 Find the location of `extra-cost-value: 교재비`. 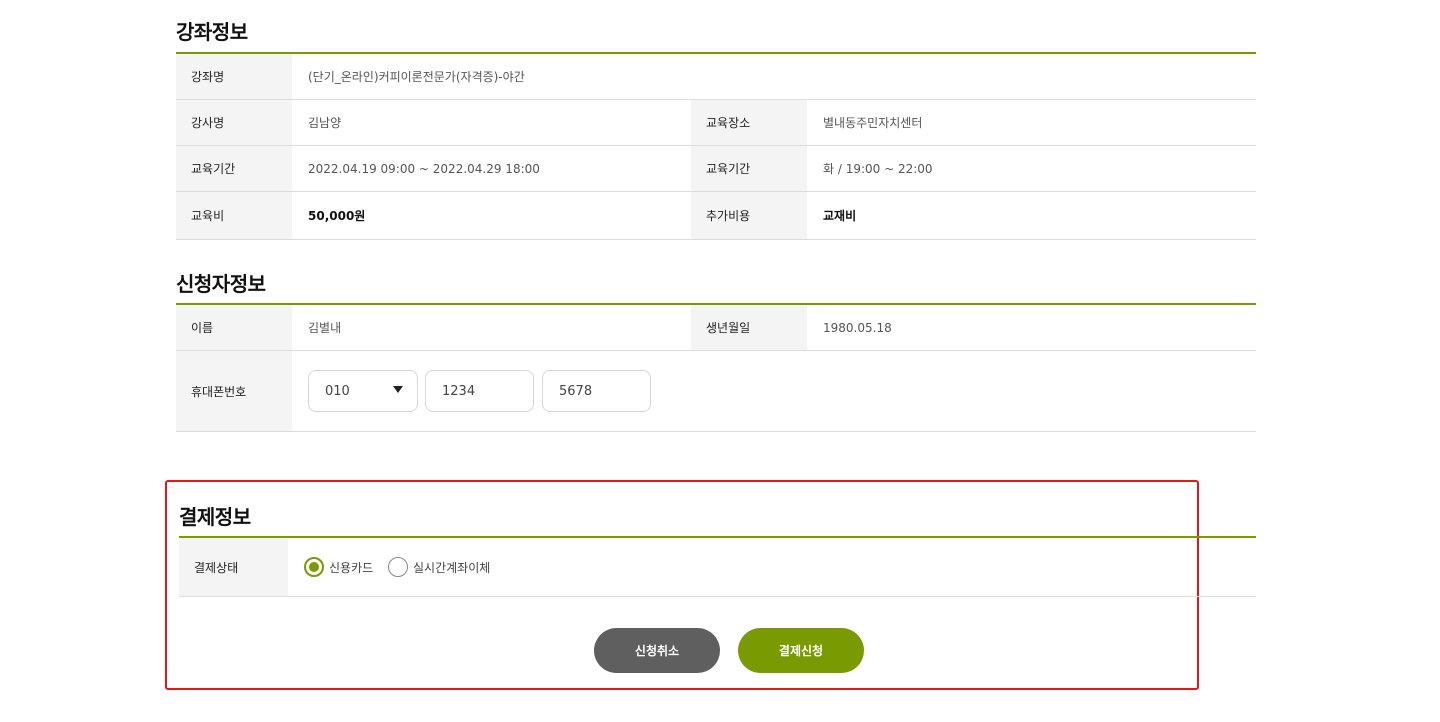

extra-cost-value: 교재비 is located at coordinates (840, 216).